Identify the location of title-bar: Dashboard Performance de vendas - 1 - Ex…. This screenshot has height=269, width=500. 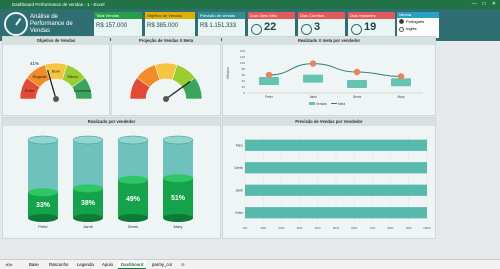
(250, 4).